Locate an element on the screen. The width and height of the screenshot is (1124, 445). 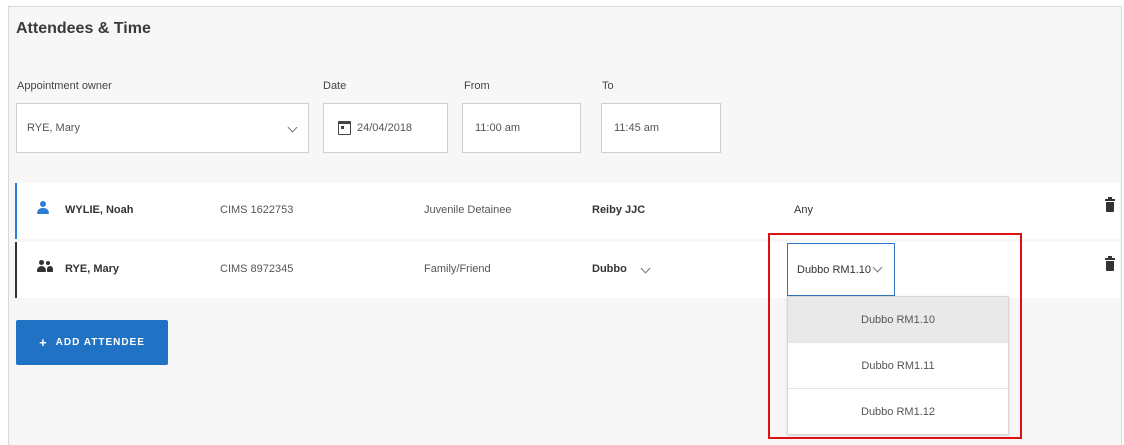
attendee-name: WYLIE, Noah is located at coordinates (99, 210).